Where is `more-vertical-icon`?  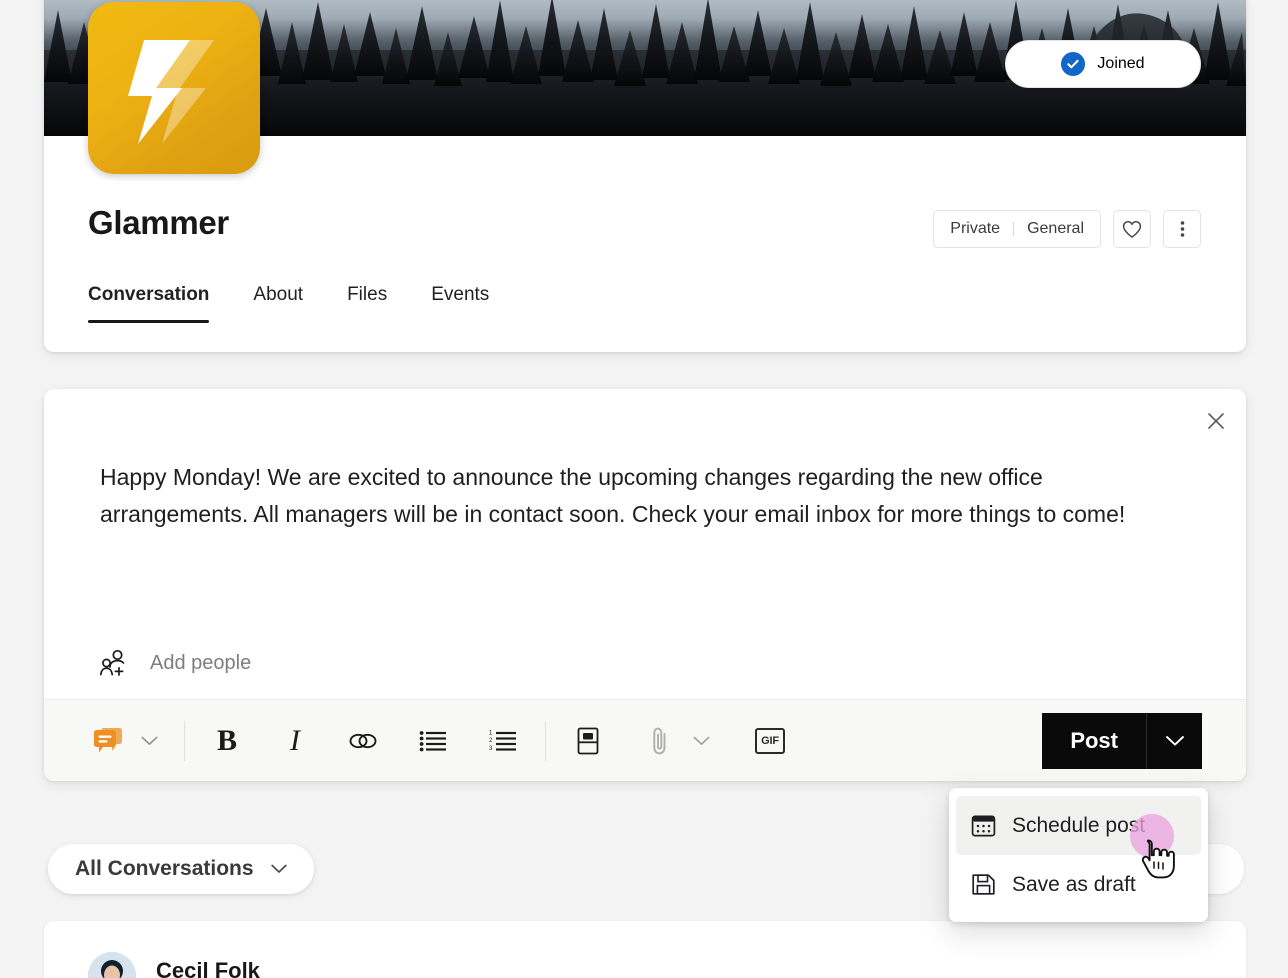
more-vertical-icon is located at coordinates (1182, 229).